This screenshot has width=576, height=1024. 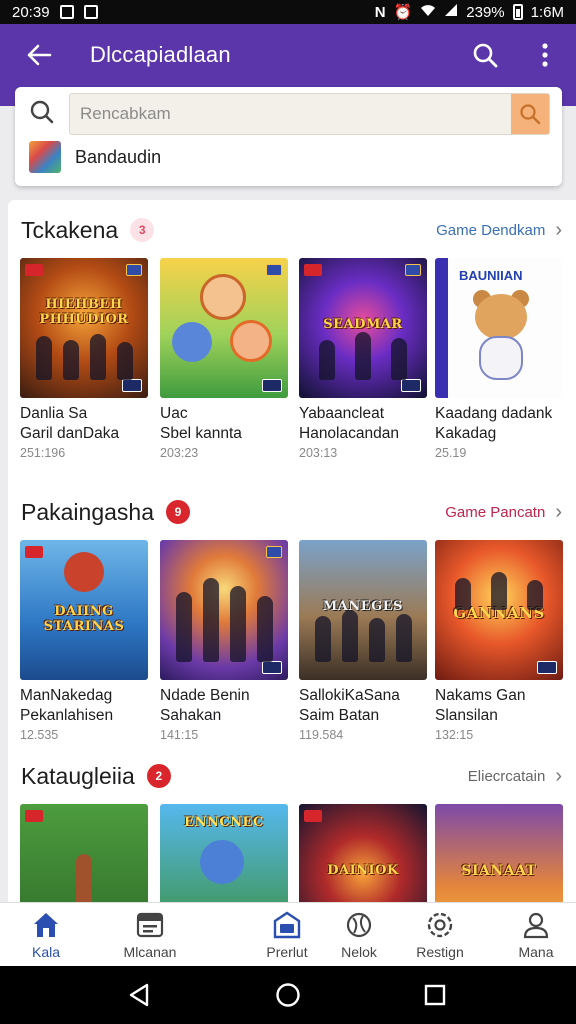 I want to click on section-more-link: Game Dendkam ›, so click(x=499, y=230).